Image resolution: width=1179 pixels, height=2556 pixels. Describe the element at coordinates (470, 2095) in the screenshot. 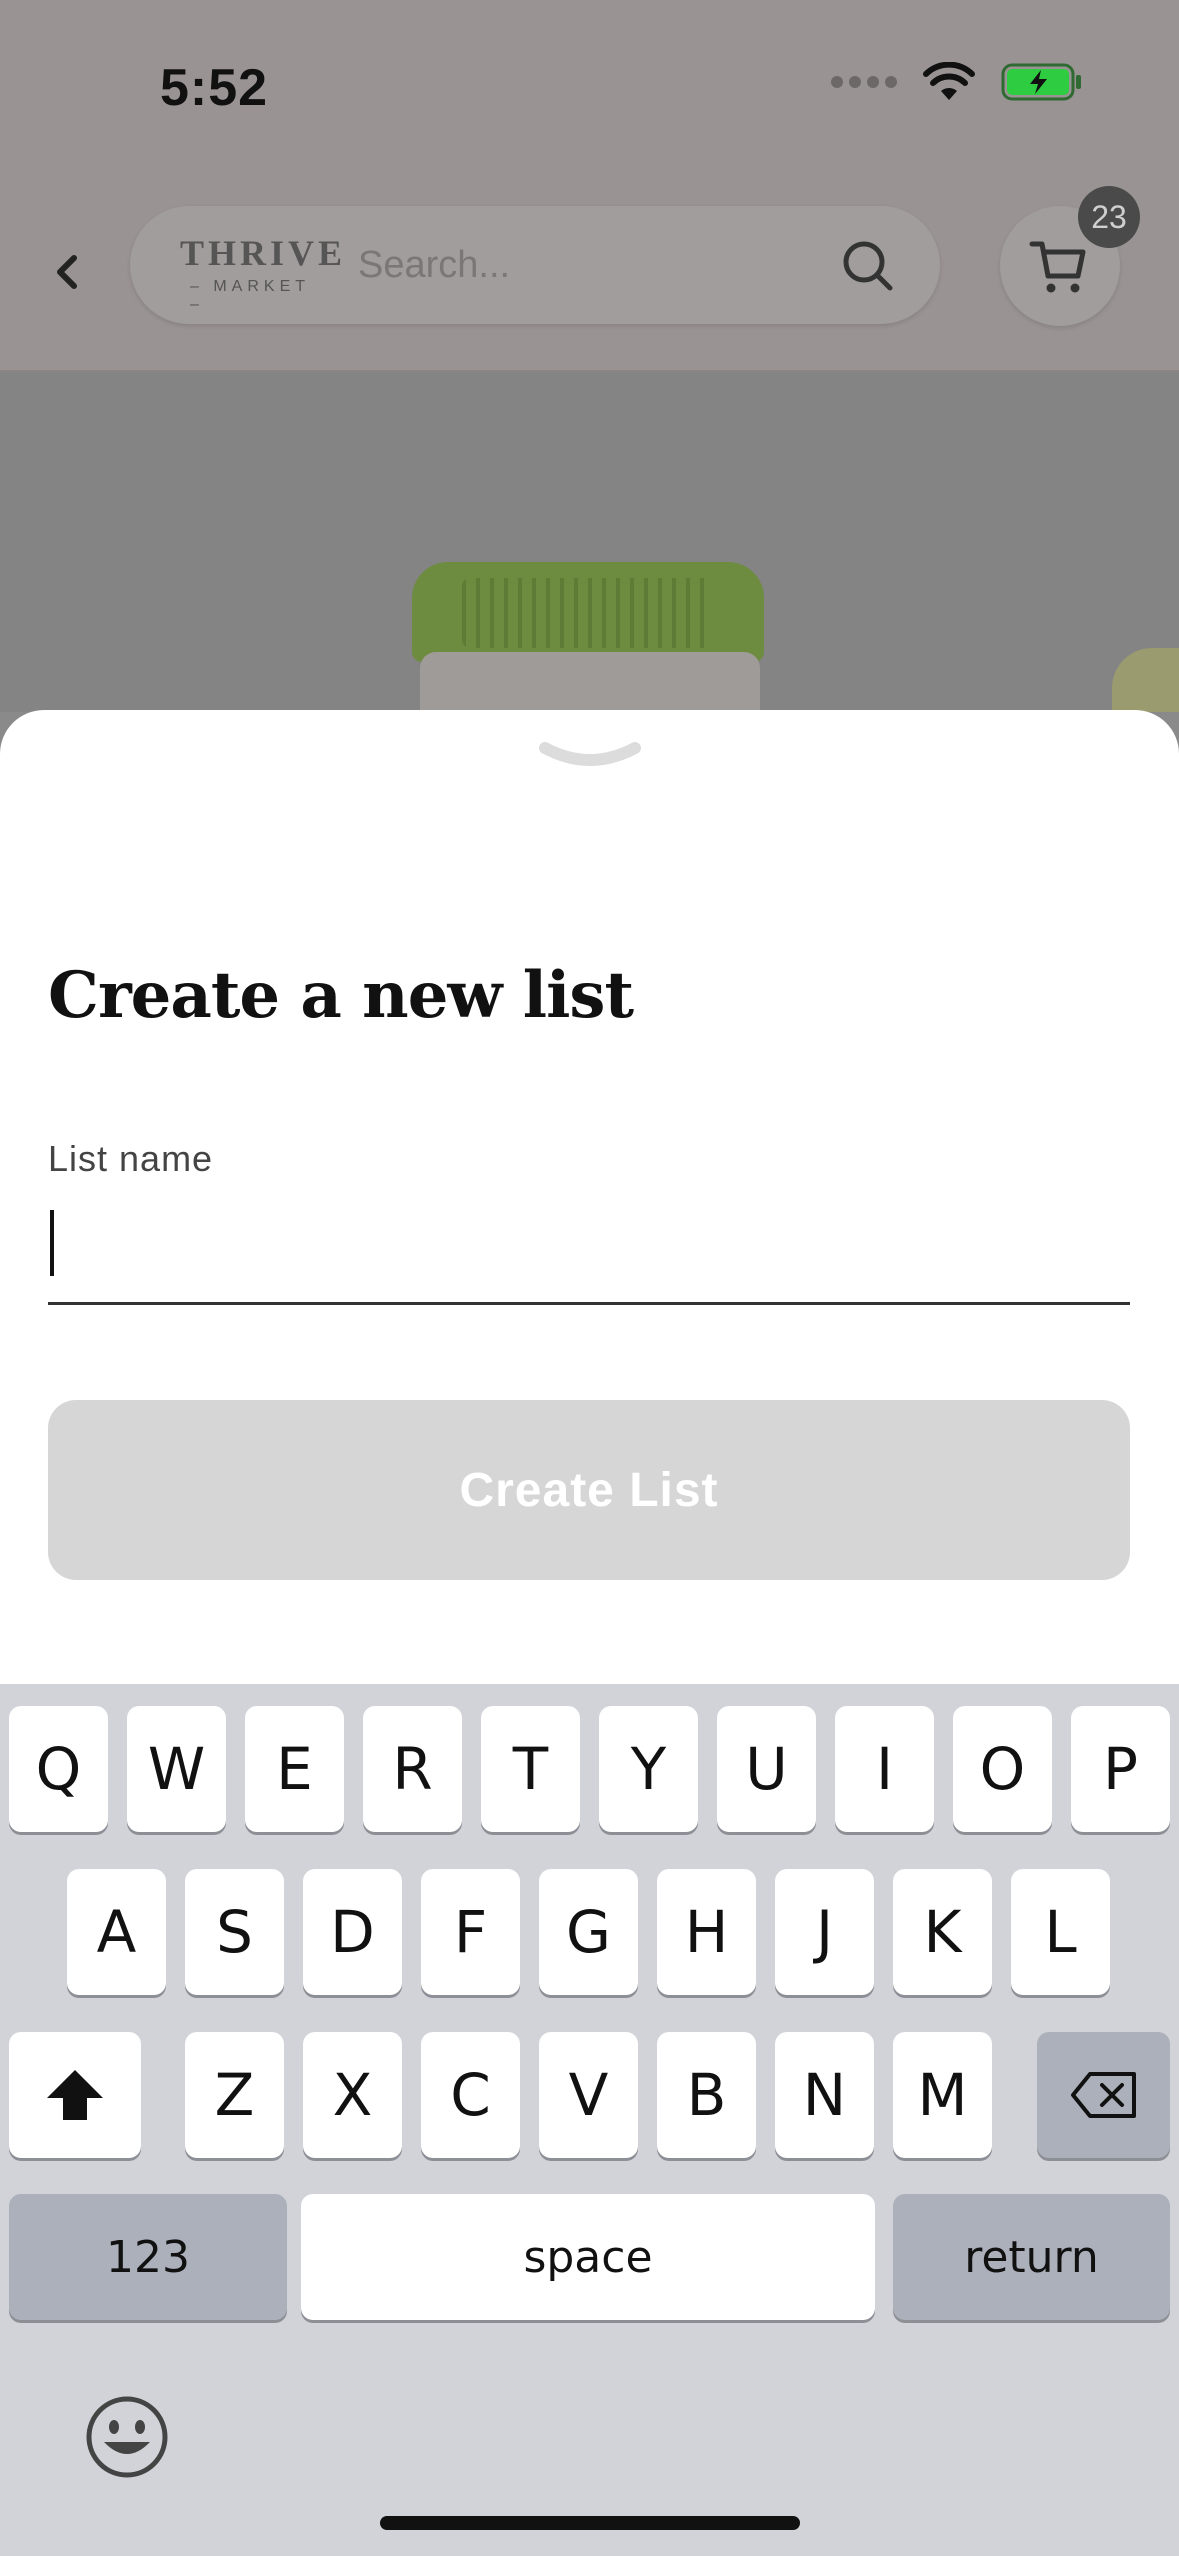

I see `key-c: C` at that location.